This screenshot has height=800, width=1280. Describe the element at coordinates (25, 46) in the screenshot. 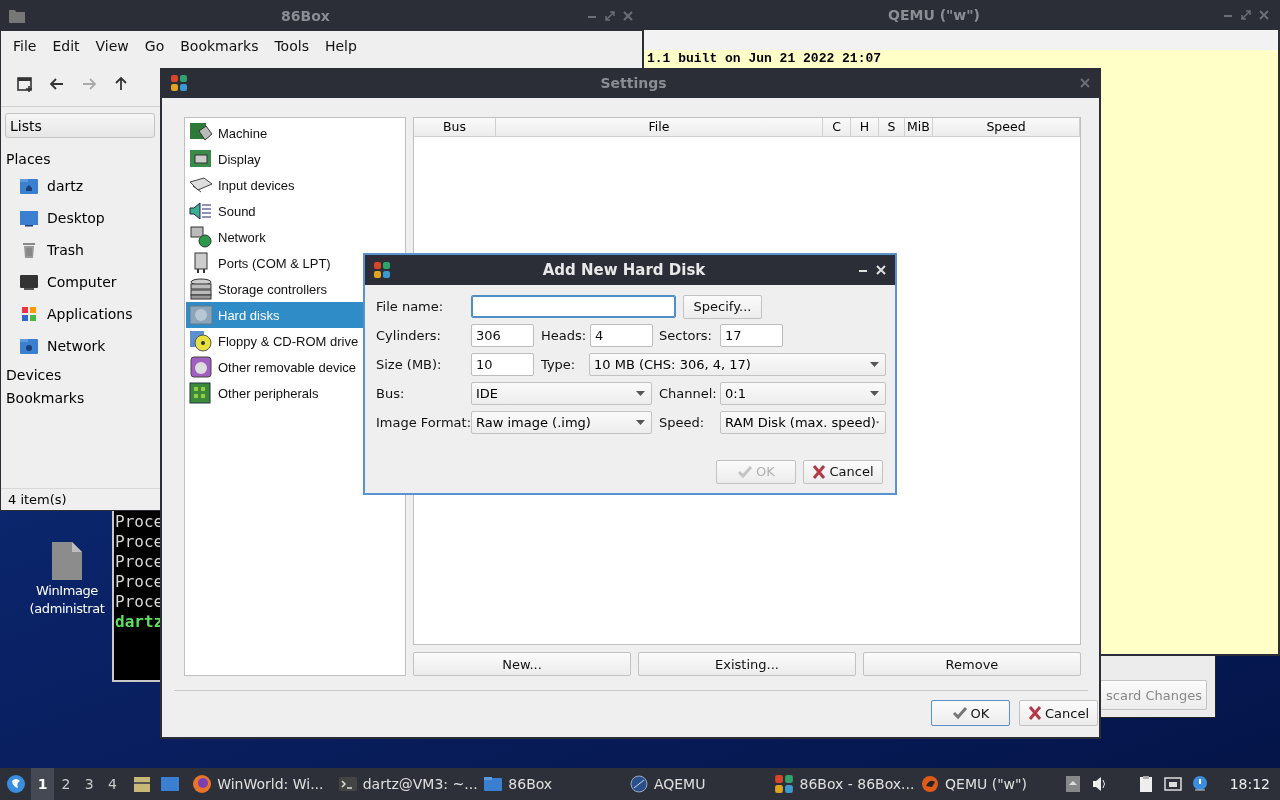

I see `menu-item: File` at that location.